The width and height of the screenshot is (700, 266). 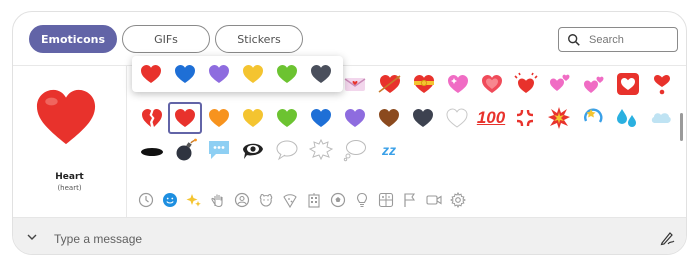 I want to click on love-letter-icon, so click(x=355, y=84).